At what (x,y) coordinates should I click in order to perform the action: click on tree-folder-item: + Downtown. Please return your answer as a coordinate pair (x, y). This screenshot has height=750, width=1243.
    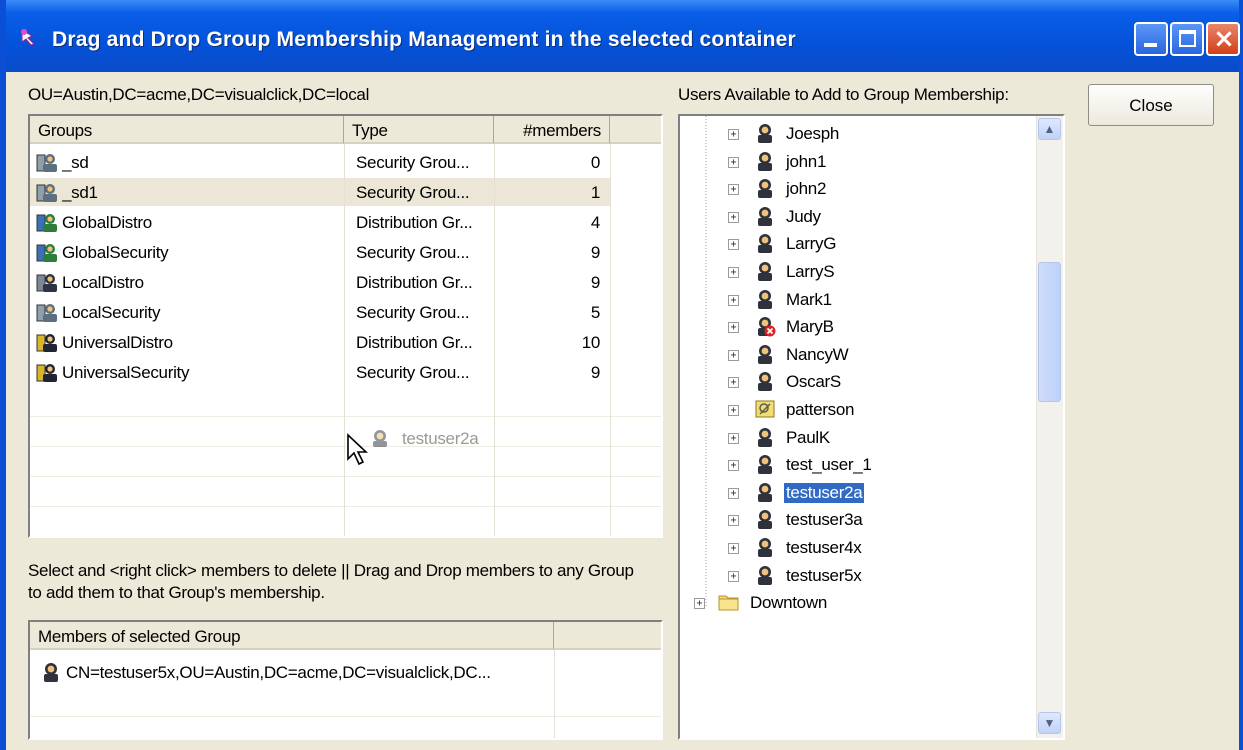
    Looking at the image, I should click on (855, 603).